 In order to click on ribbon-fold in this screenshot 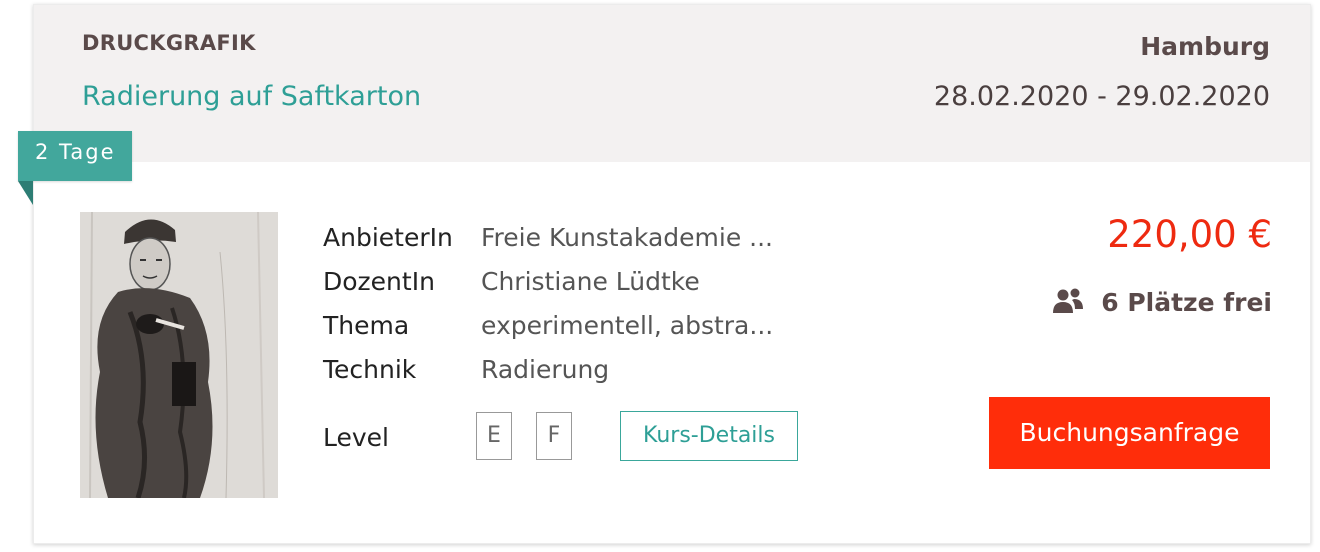, I will do `click(25, 193)`.